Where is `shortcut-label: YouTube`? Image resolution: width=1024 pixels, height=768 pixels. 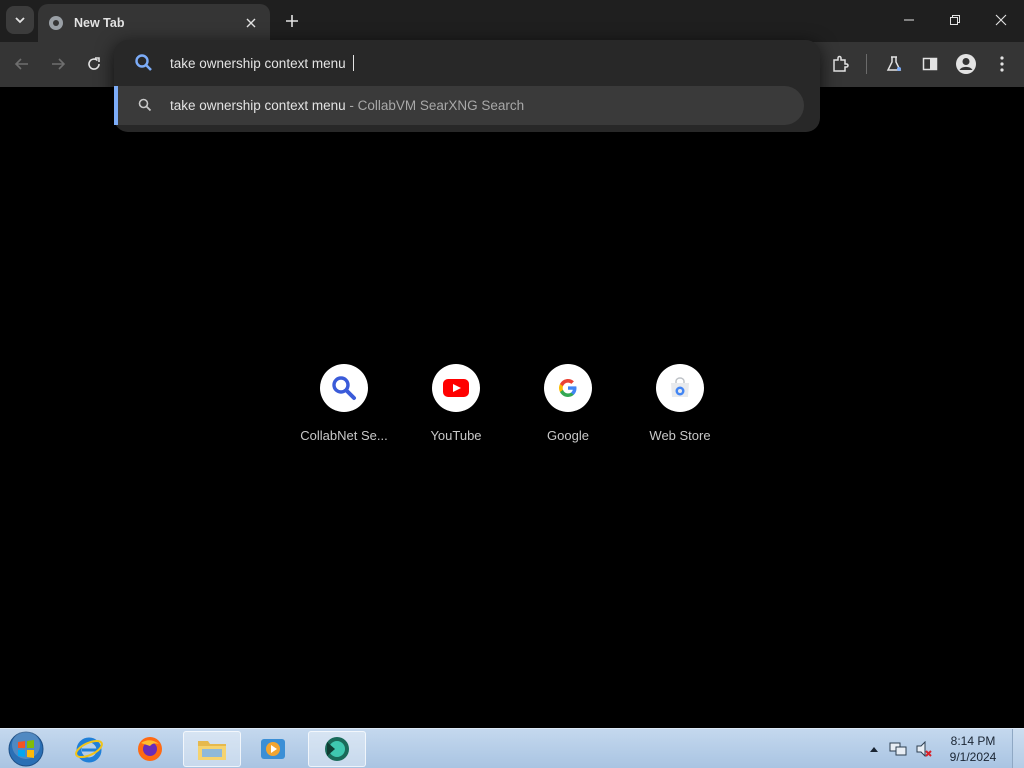 shortcut-label: YouTube is located at coordinates (456, 435).